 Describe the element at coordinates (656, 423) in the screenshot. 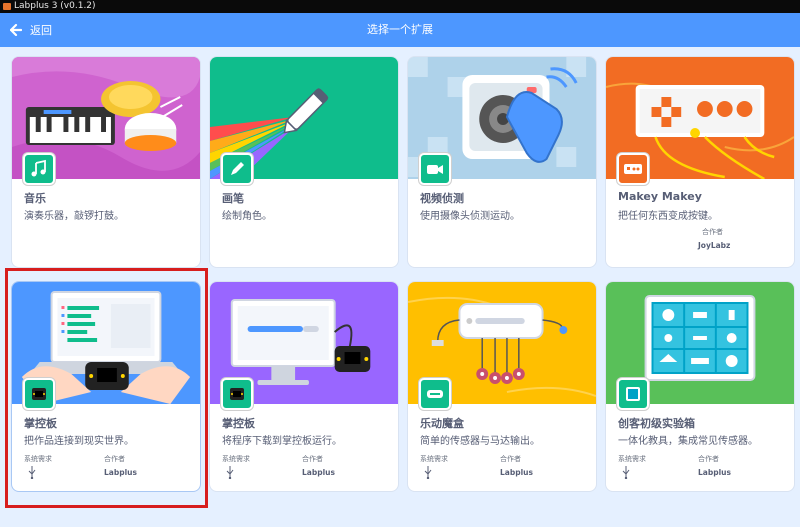

I see `card-title: 创客初级实验箱` at that location.